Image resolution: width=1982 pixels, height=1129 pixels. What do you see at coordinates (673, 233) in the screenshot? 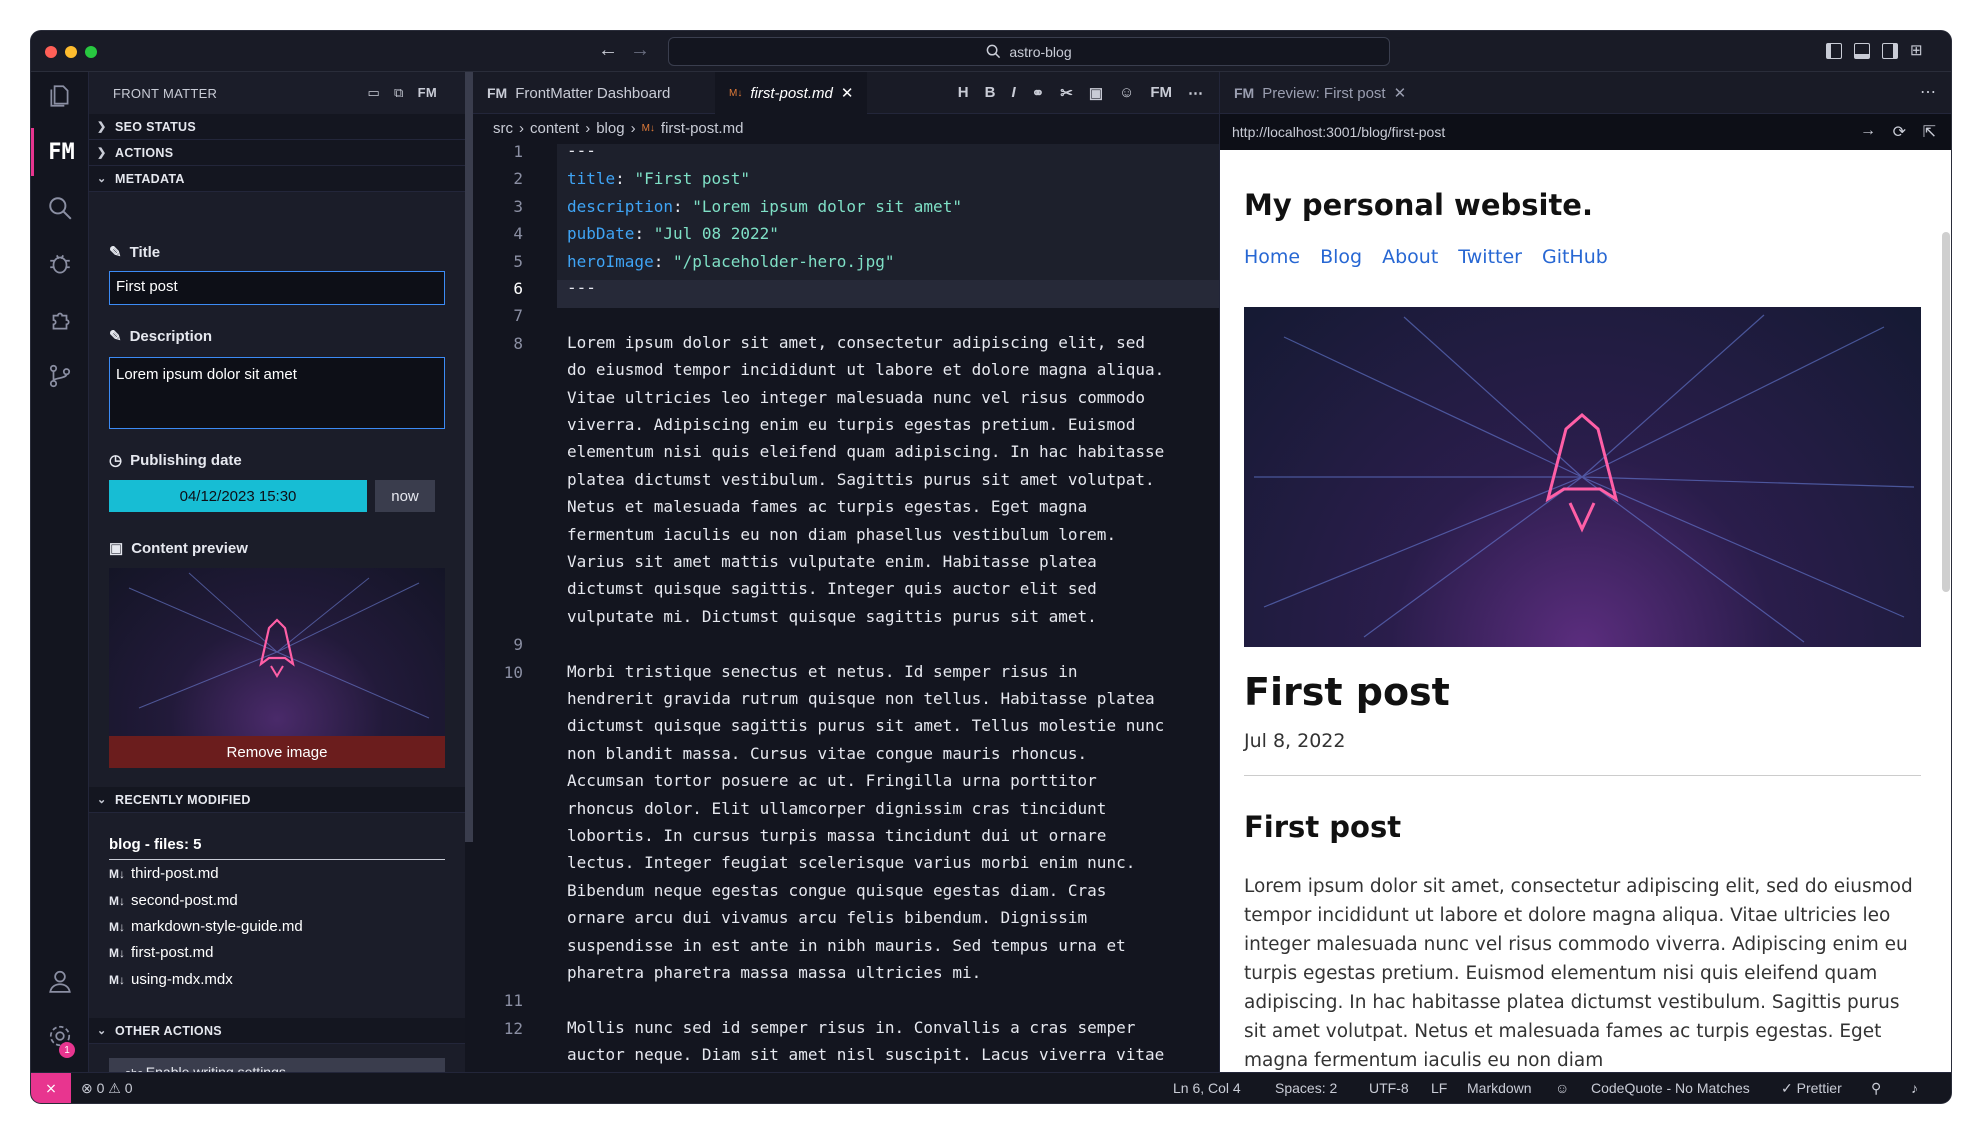
I see `frontmatter-line: pubDate: "Jul 08 2022"` at bounding box center [673, 233].